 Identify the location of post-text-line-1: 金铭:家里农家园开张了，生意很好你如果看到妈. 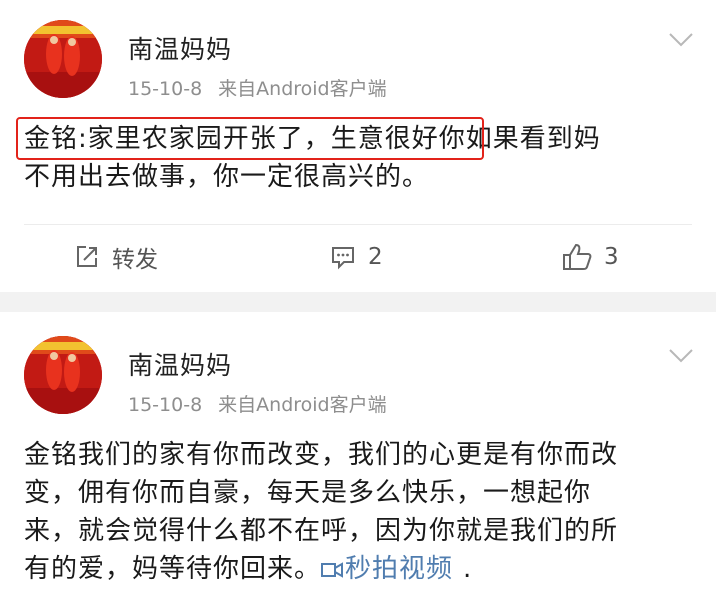
(360, 139).